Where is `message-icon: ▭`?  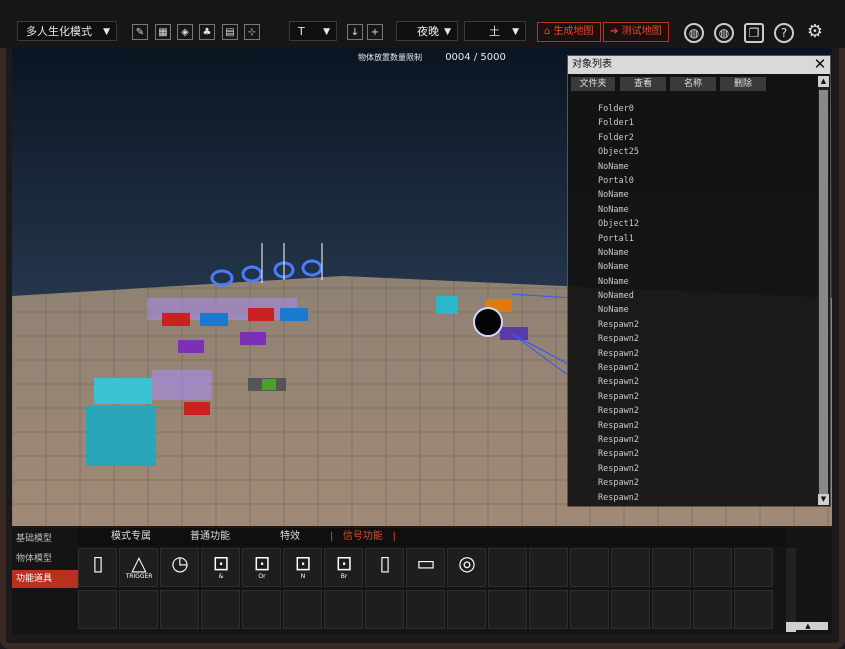
message-icon: ▭ is located at coordinates (426, 568).